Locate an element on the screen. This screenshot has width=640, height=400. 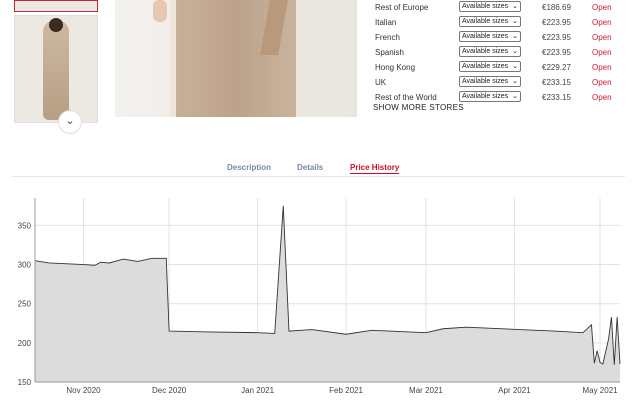
store-row: French Available sizes ⌄ €223.95 Open is located at coordinates (506, 37).